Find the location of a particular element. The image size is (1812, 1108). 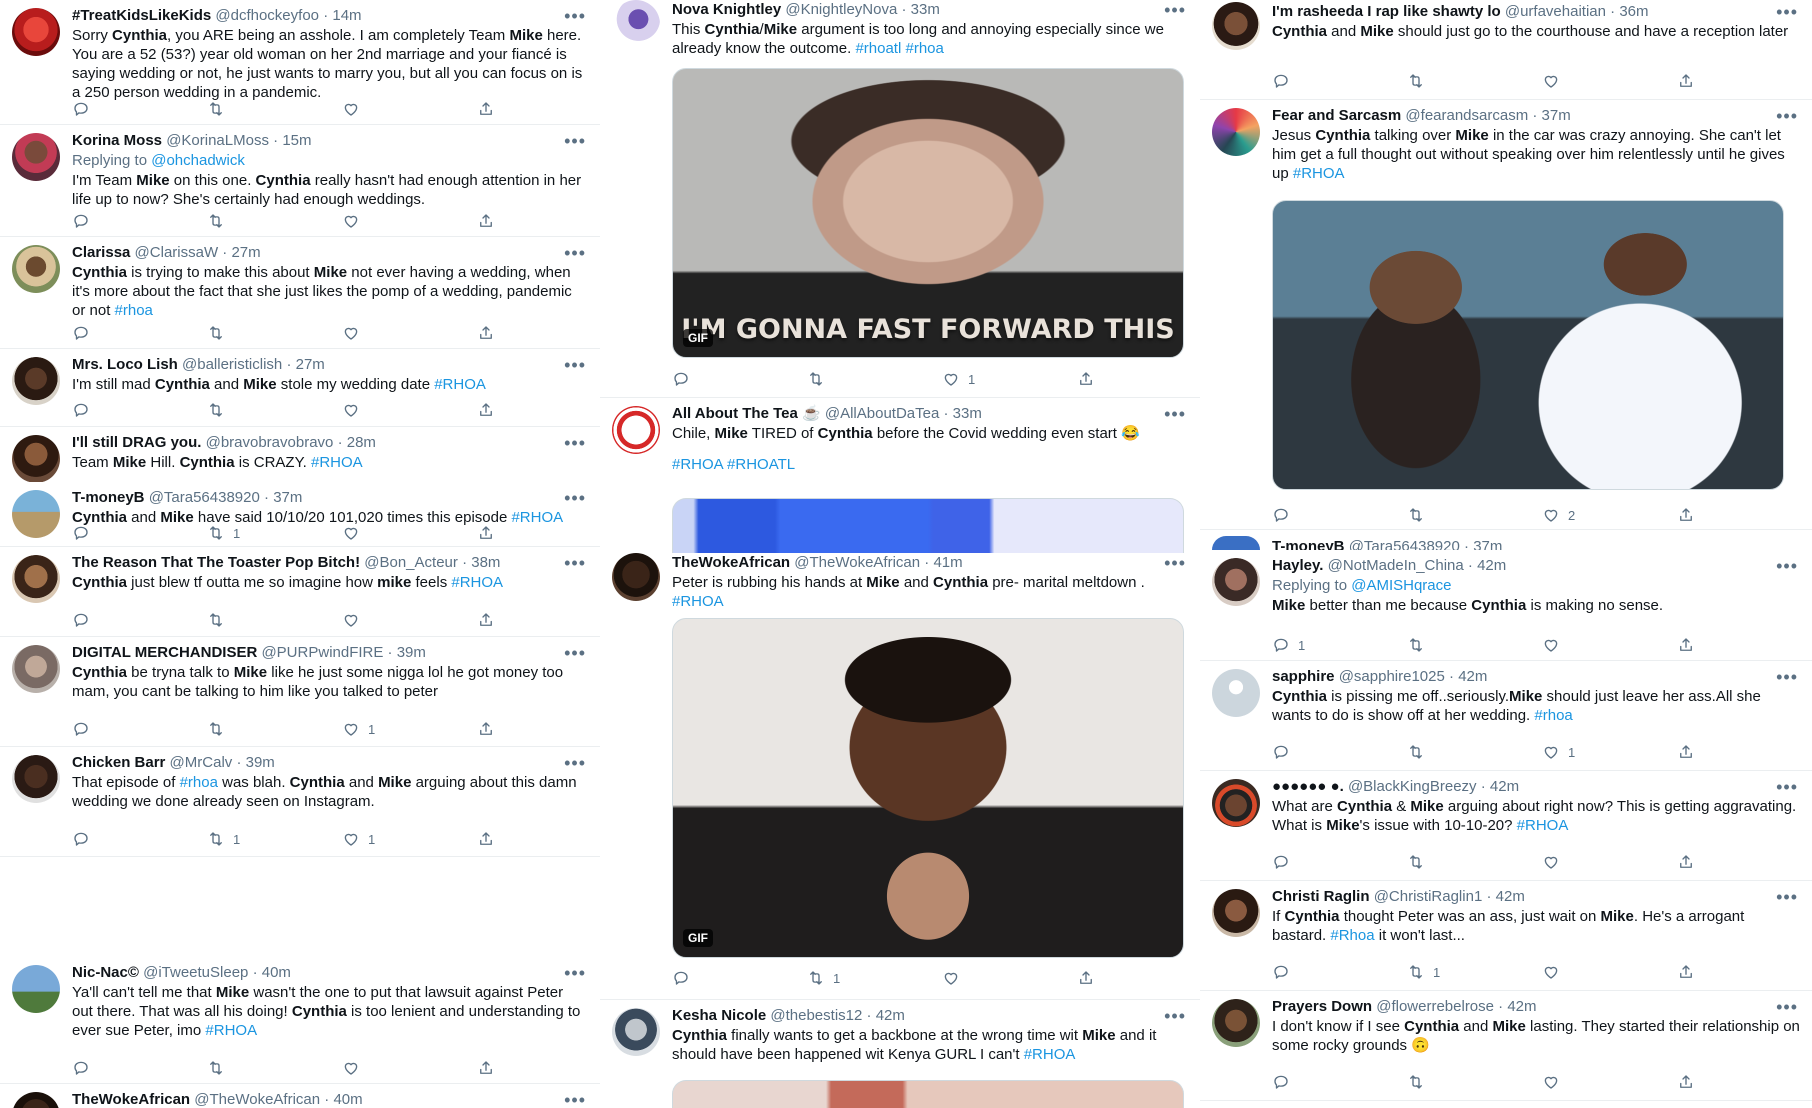

timestamp: 27m is located at coordinates (310, 364).